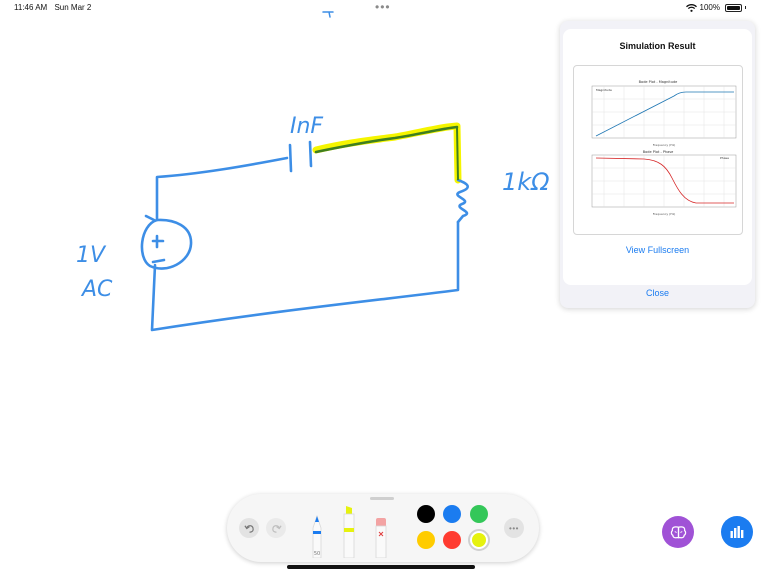 The width and height of the screenshot is (764, 573). Describe the element at coordinates (452, 514) in the screenshot. I see `color-blue` at that location.